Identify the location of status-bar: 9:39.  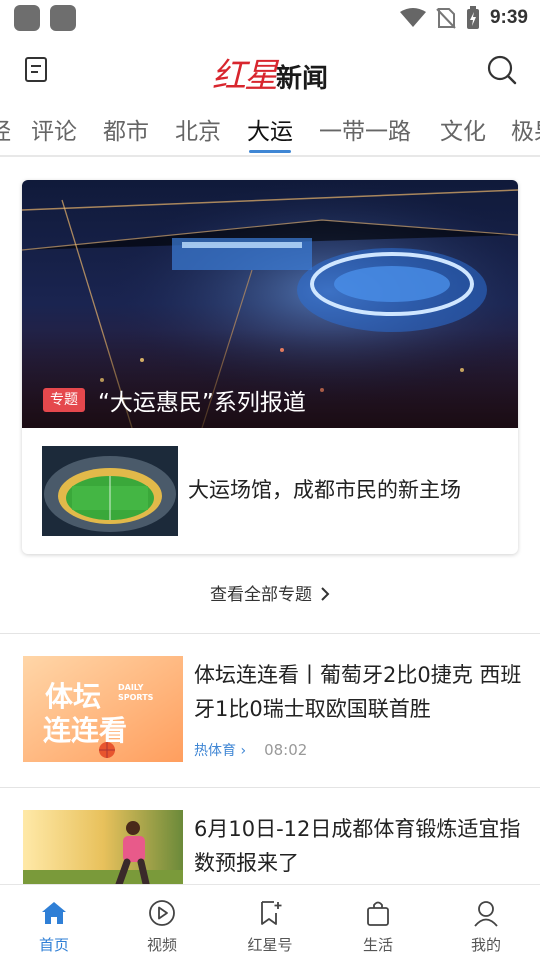
(270, 18).